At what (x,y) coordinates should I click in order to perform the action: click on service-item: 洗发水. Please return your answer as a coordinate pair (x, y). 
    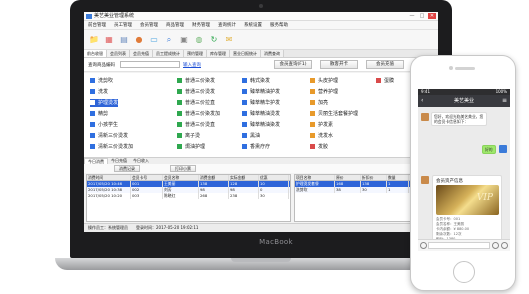
    Looking at the image, I should click on (321, 136).